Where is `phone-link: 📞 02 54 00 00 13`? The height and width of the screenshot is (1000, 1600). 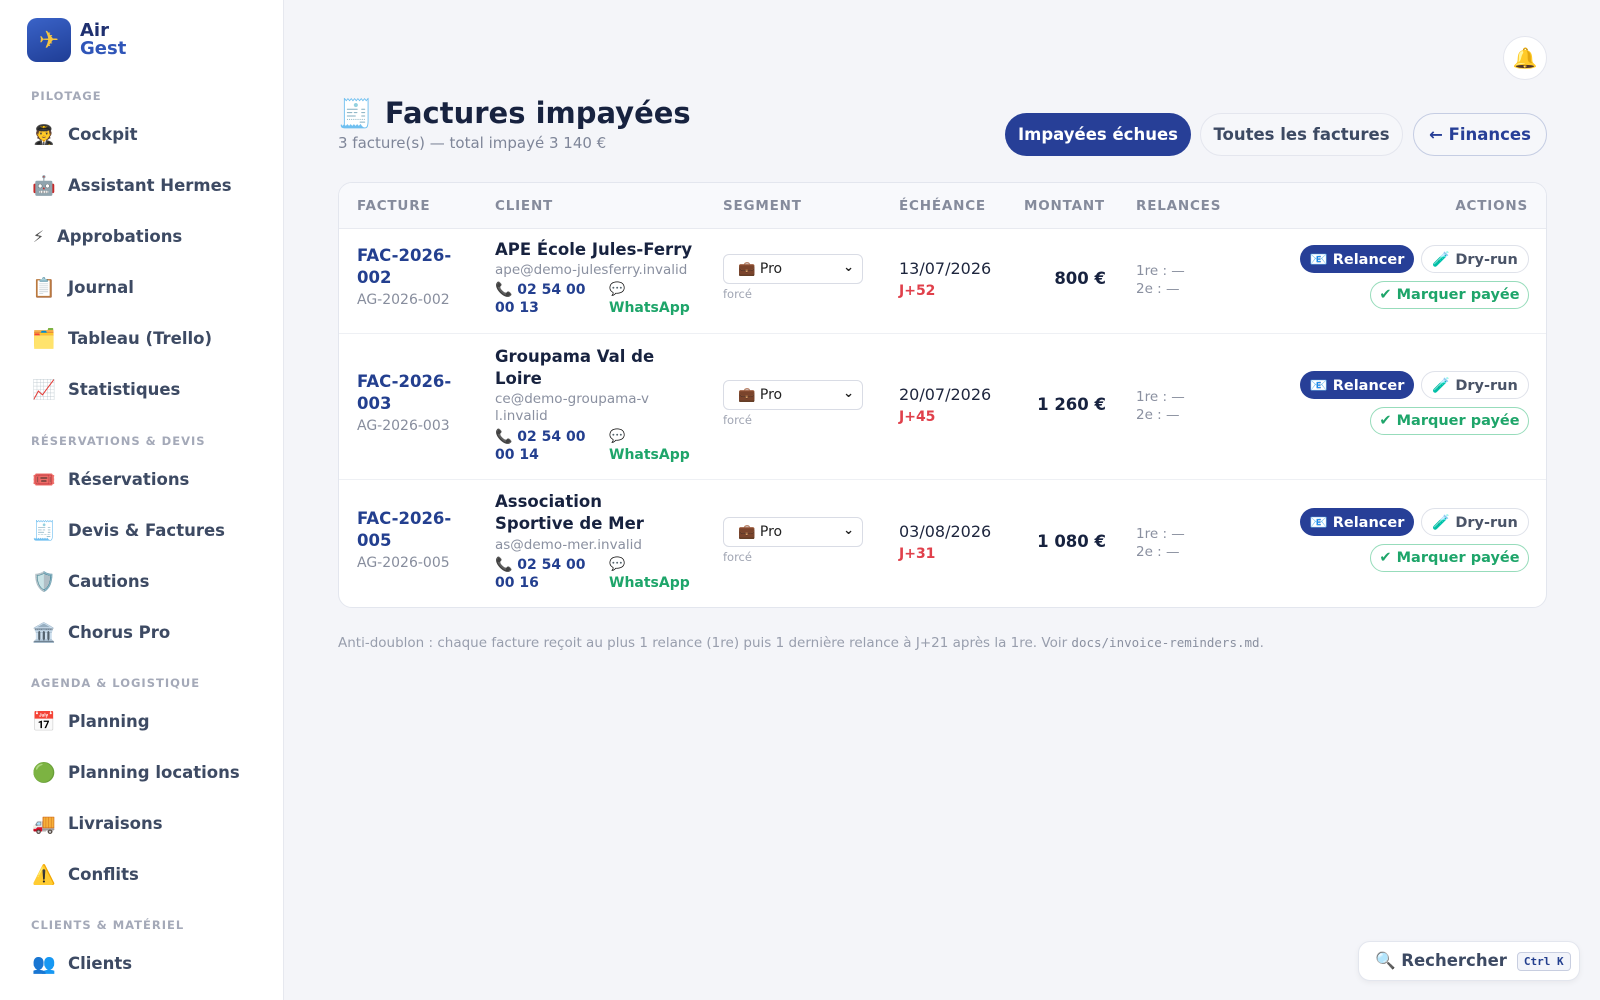 phone-link: 📞 02 54 00 00 13 is located at coordinates (545, 299).